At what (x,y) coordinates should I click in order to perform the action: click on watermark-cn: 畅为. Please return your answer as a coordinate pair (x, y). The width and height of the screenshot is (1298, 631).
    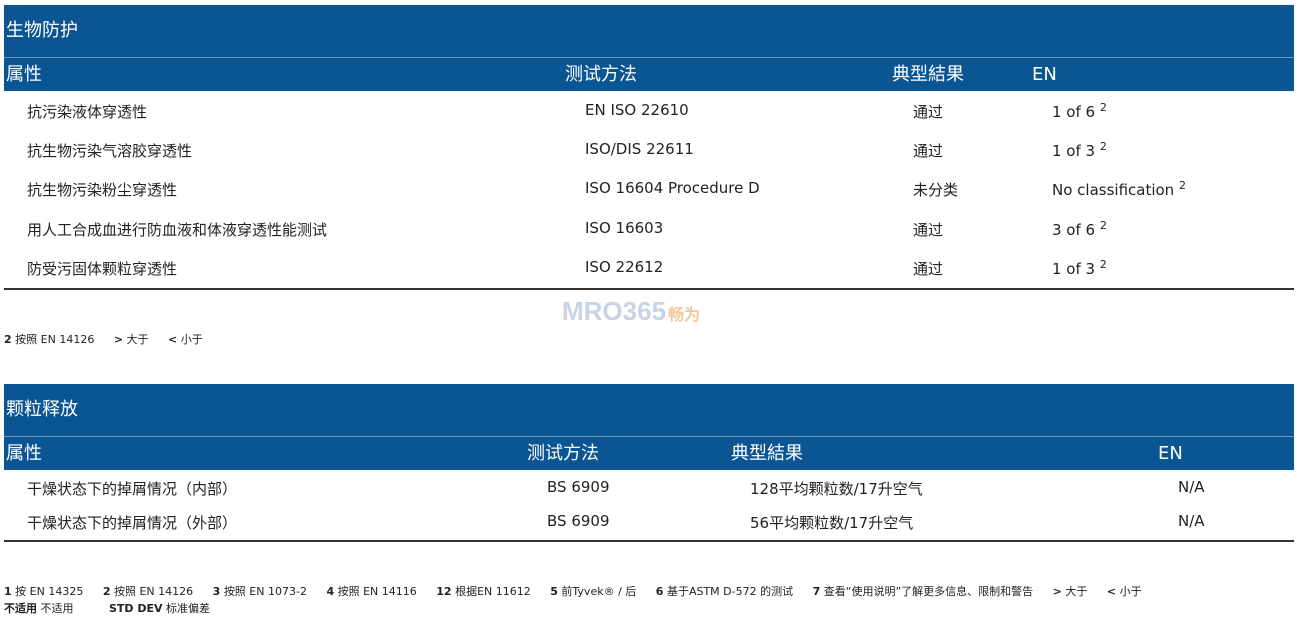
    Looking at the image, I should click on (684, 315).